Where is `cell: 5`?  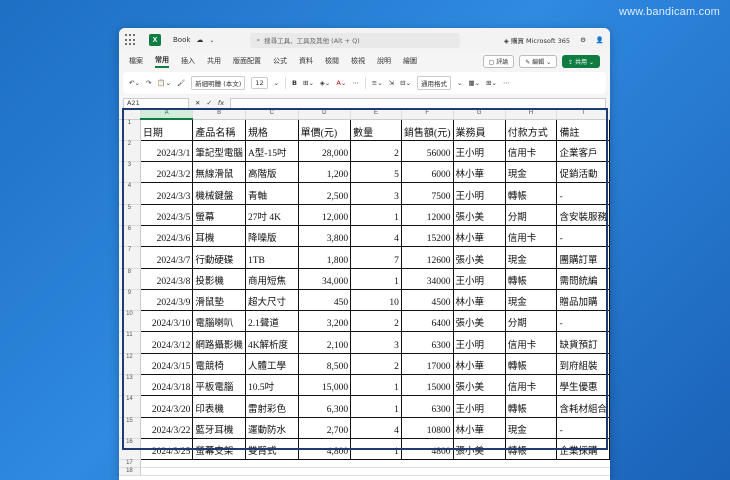
cell: 5 is located at coordinates (376, 172).